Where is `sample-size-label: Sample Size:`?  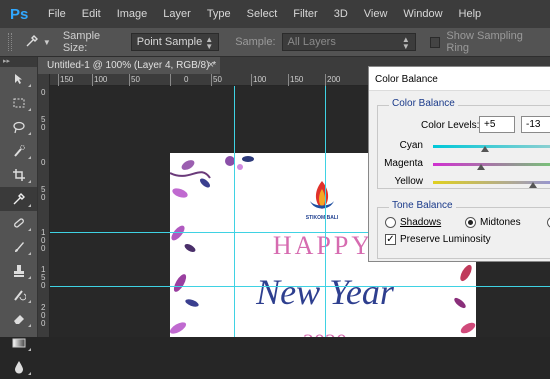
sample-size-label: Sample Size: is located at coordinates (81, 42).